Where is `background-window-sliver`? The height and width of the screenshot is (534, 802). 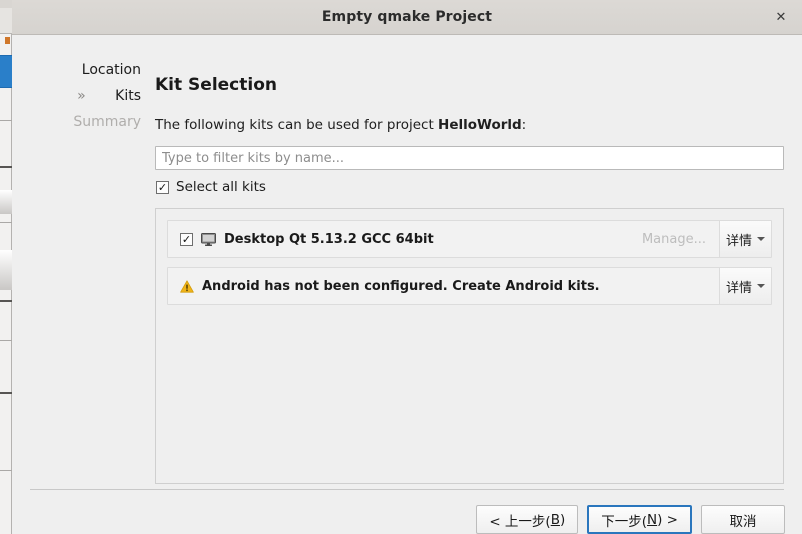
background-window-sliver is located at coordinates (6, 267).